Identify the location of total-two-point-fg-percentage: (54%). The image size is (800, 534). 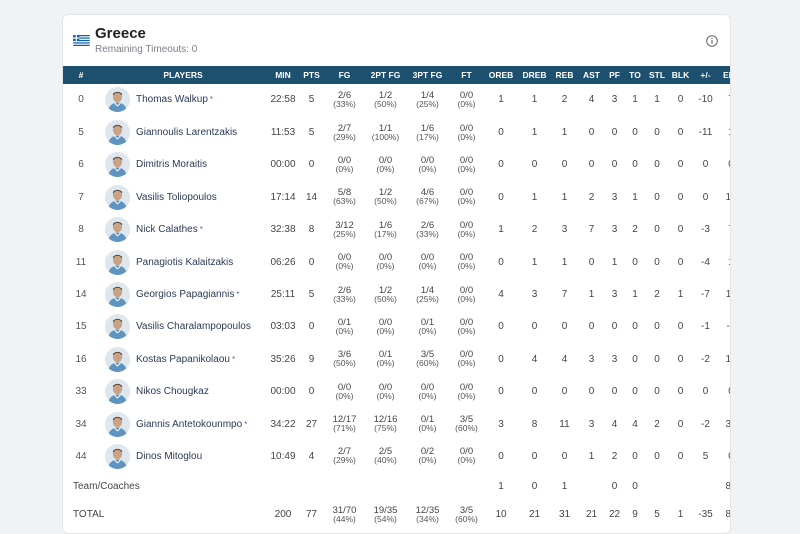
(385, 518).